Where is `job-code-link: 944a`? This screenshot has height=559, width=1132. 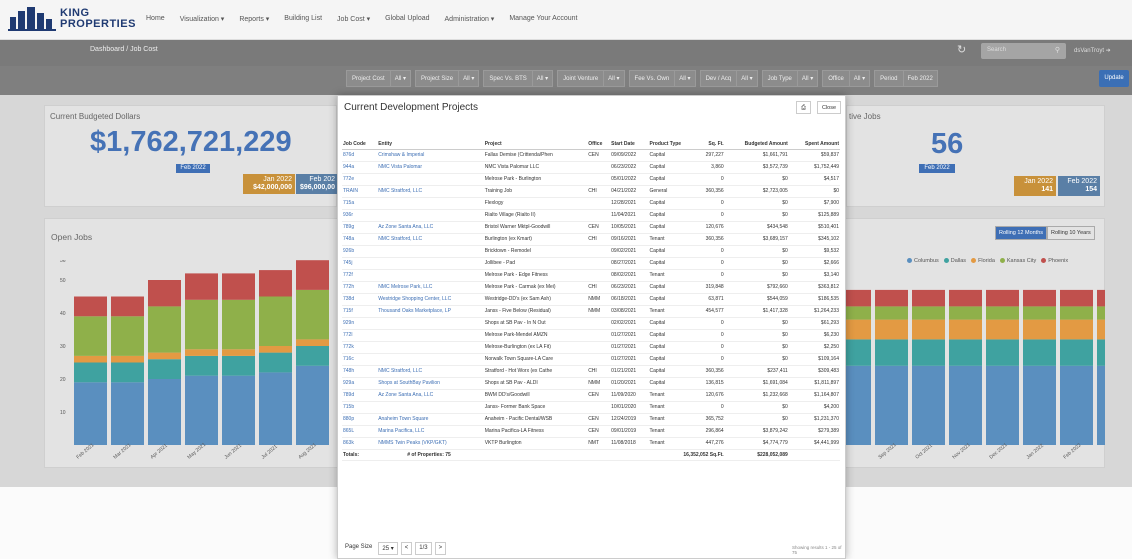 job-code-link: 944a is located at coordinates (360, 167).